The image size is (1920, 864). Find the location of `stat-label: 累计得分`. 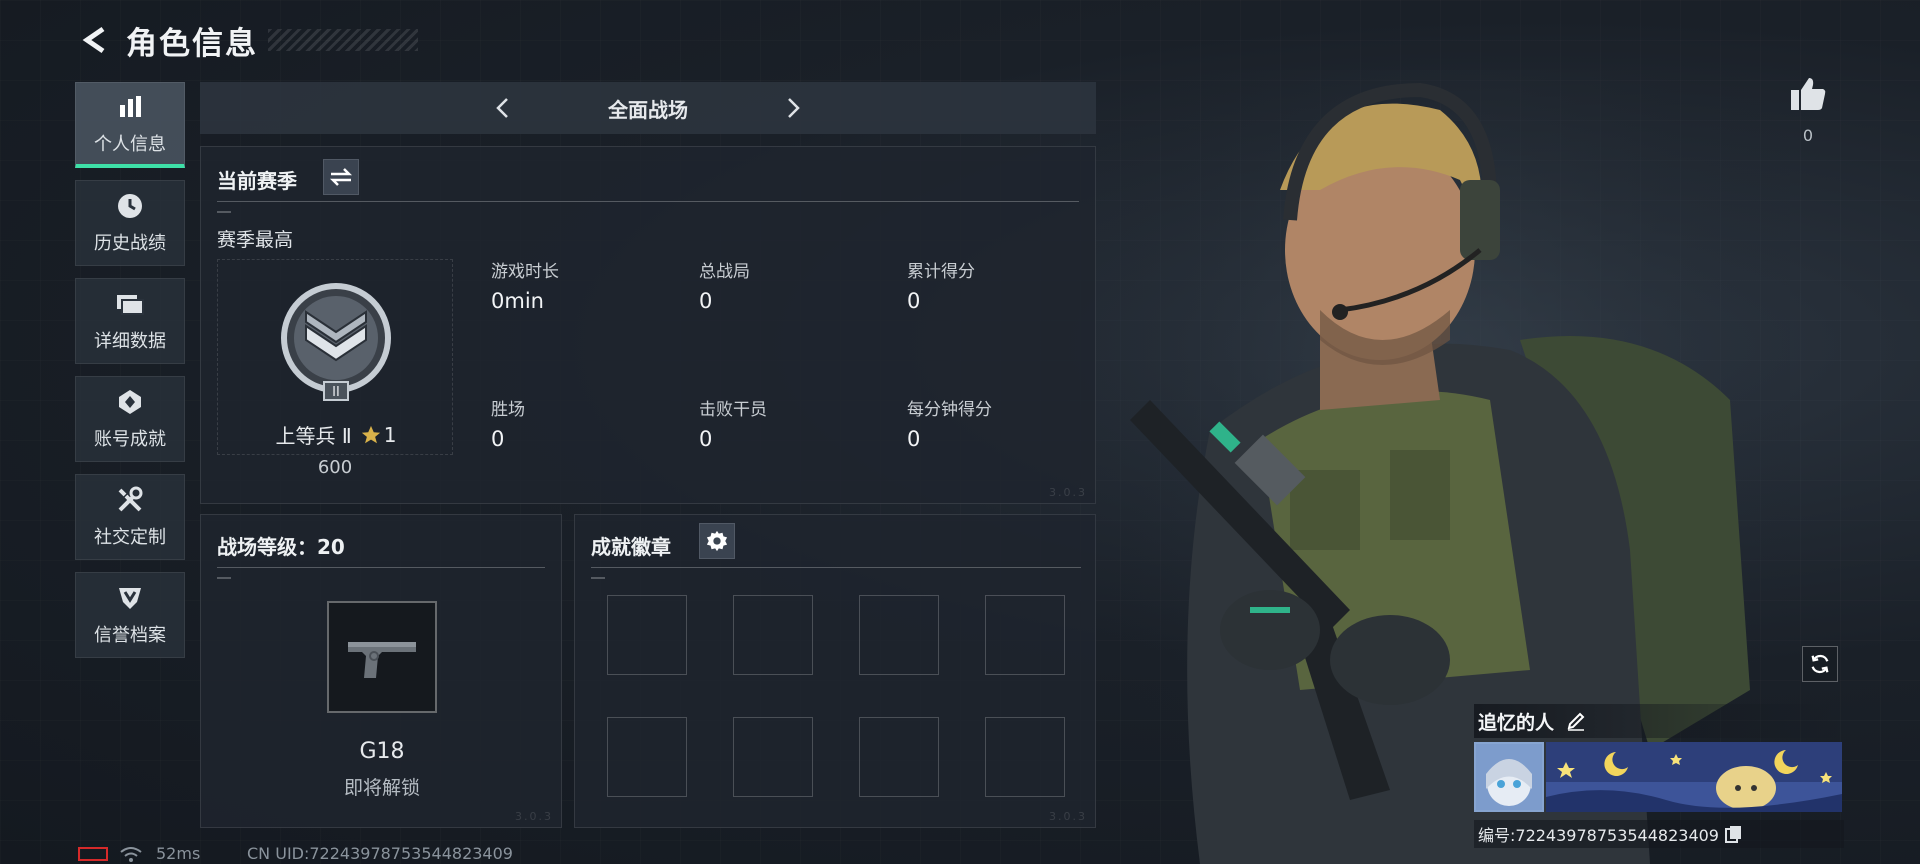

stat-label: 累计得分 is located at coordinates (941, 272).